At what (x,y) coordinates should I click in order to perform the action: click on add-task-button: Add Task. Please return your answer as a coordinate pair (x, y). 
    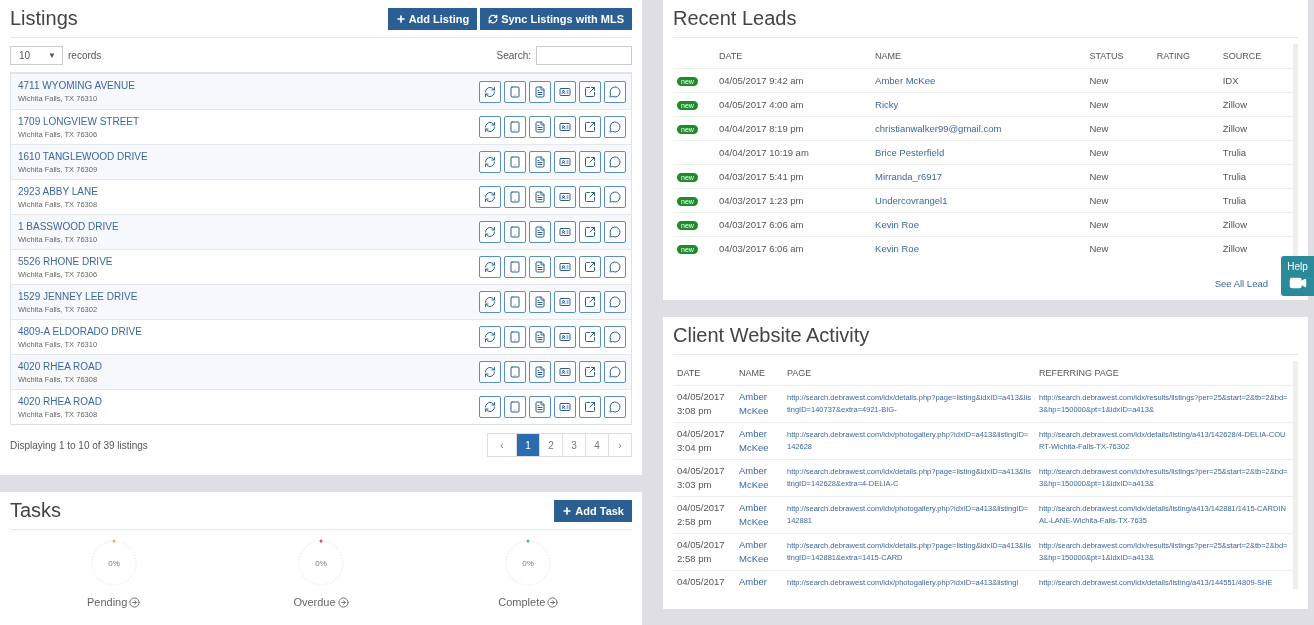
    Looking at the image, I should click on (593, 510).